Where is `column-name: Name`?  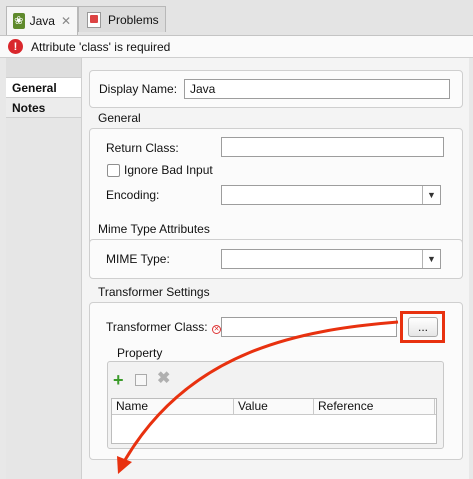
column-name: Name is located at coordinates (173, 407).